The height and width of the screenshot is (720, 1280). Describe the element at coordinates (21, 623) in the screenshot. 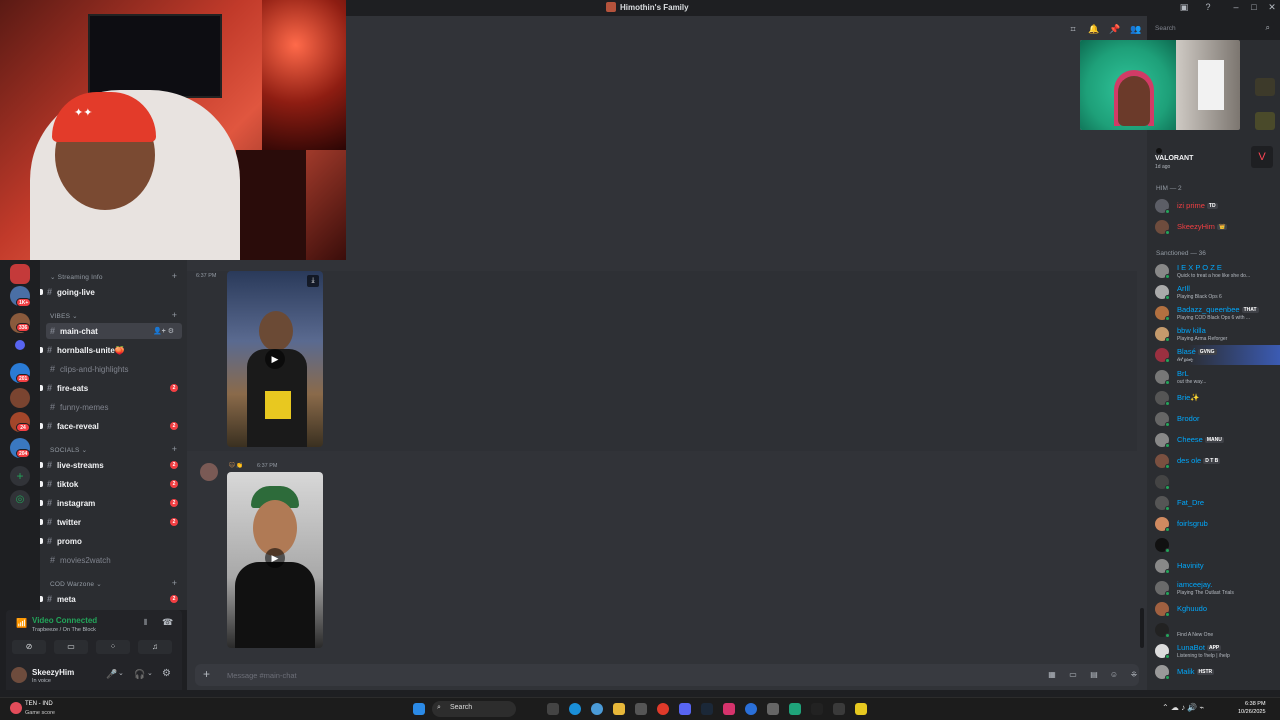

I see `signal-icon: 📶` at that location.